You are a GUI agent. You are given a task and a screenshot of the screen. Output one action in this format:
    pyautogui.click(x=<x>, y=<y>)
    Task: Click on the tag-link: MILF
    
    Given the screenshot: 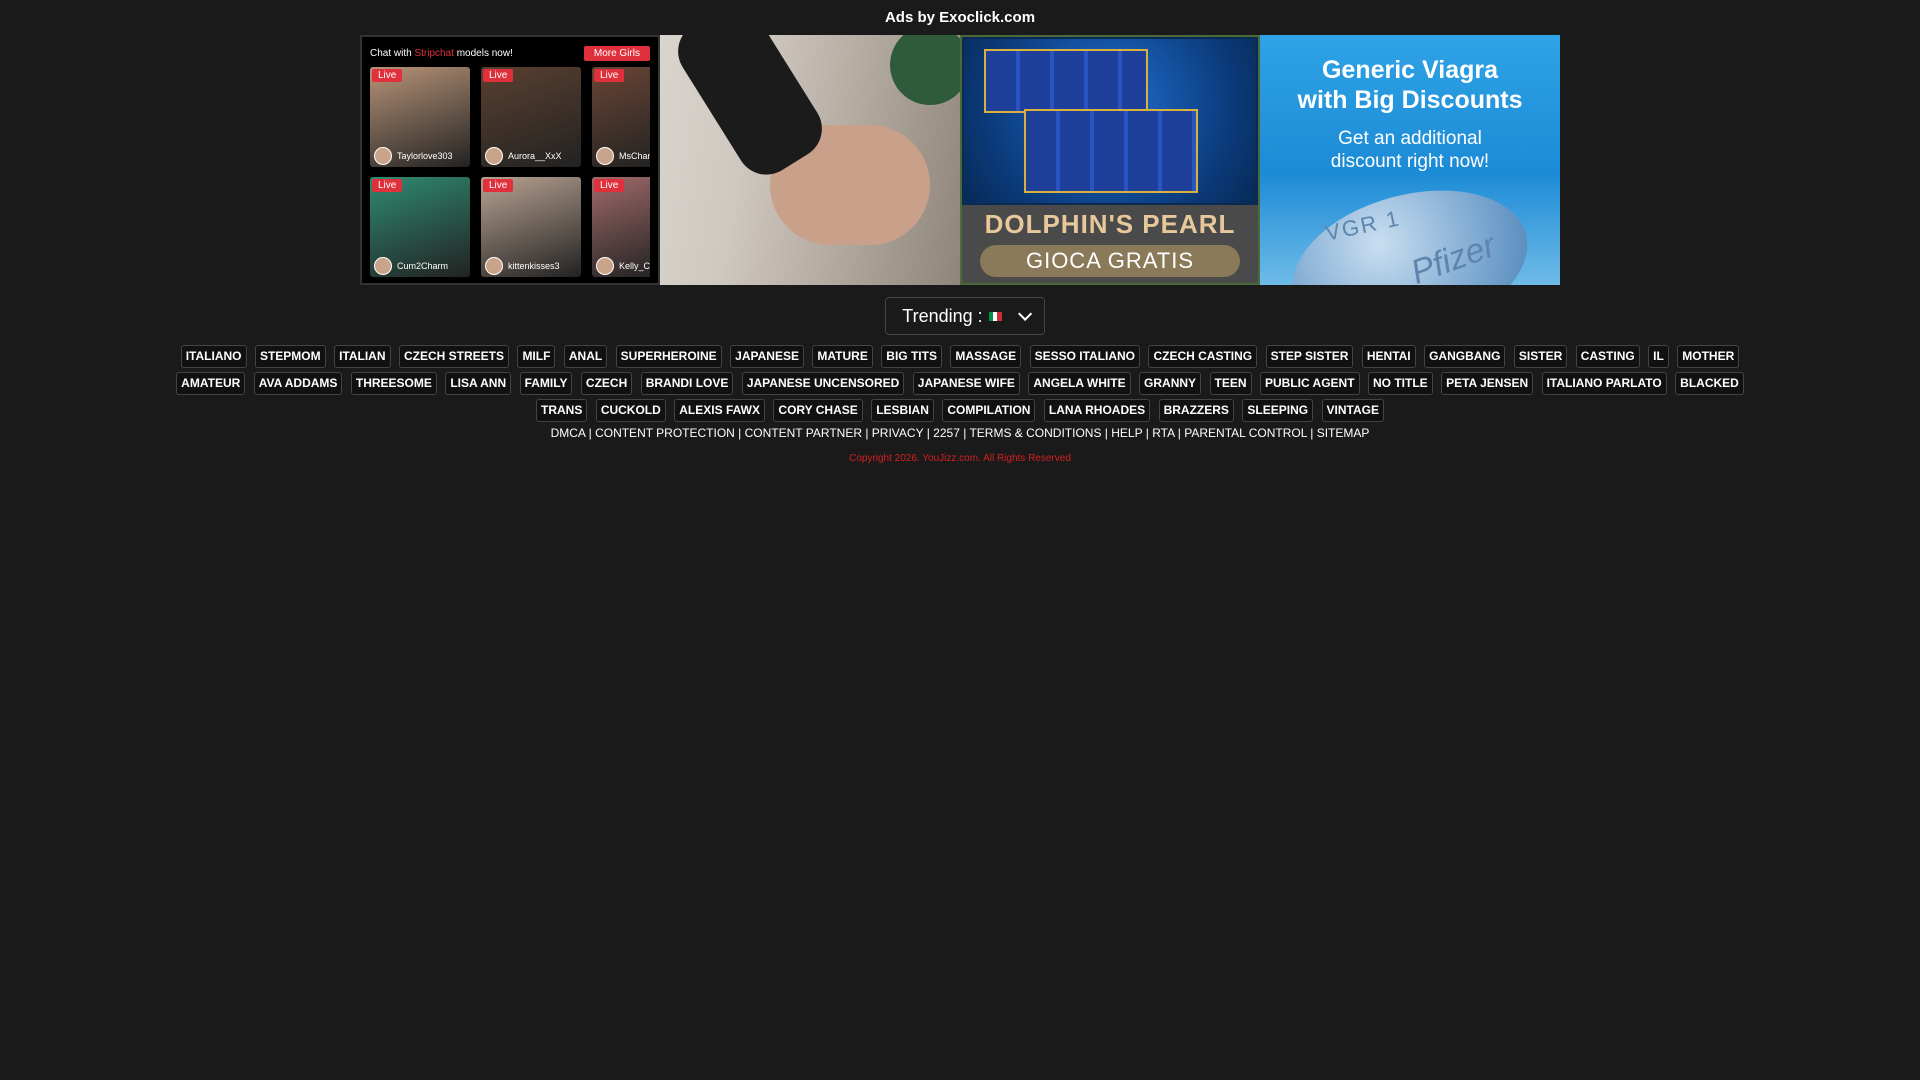 What is the action you would take?
    pyautogui.click(x=536, y=356)
    